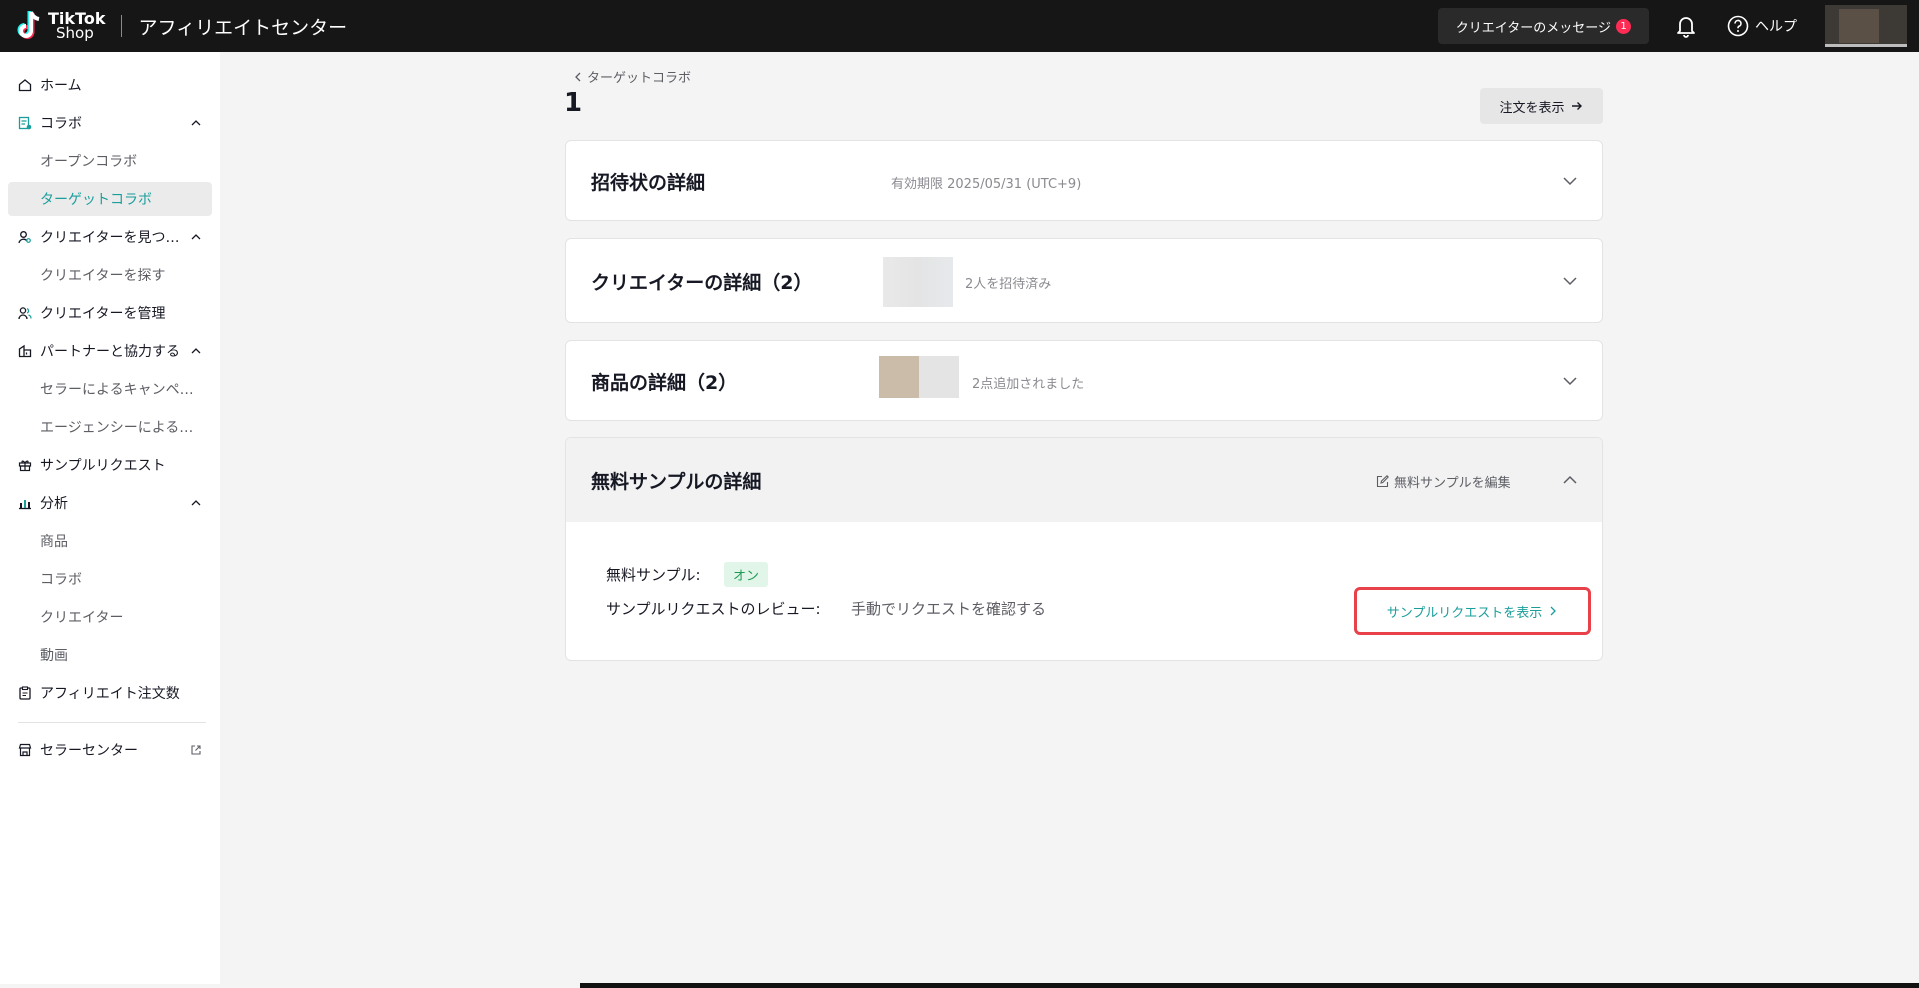  I want to click on sample-review-value: 手動でリクエストを確認する, so click(949, 609).